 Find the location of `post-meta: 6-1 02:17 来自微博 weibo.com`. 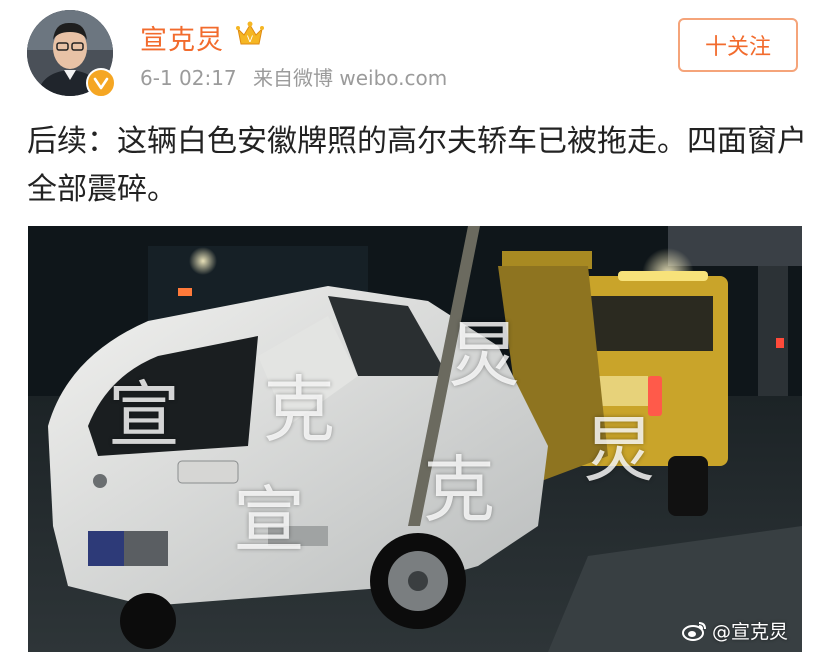

post-meta: 6-1 02:17 来自微博 weibo.com is located at coordinates (293, 76).